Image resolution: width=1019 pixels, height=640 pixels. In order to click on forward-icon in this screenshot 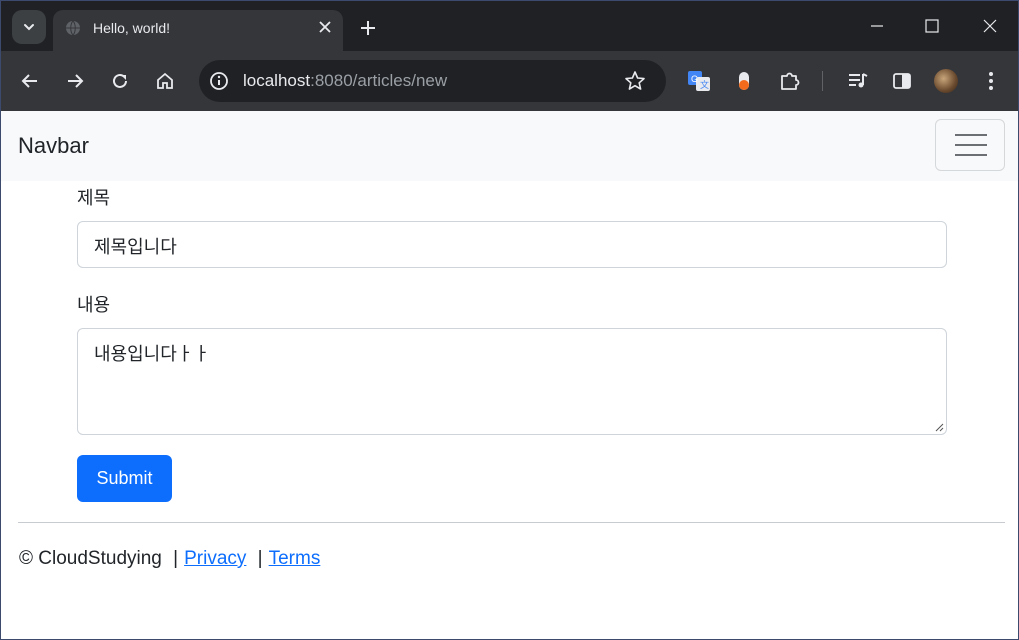, I will do `click(76, 81)`.